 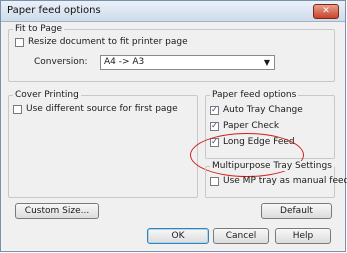 I want to click on chevron-down-icon: ▼, so click(x=266, y=62).